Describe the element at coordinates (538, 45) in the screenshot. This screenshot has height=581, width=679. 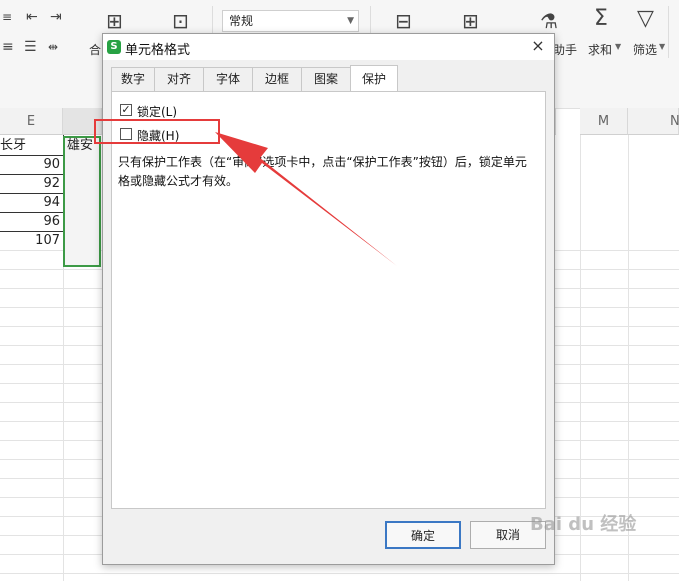
I see `close-button: ×` at that location.